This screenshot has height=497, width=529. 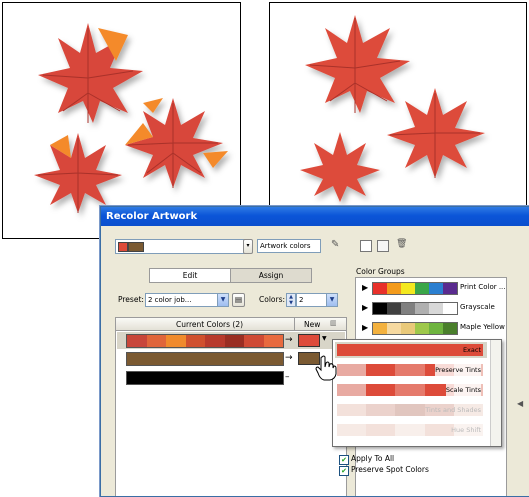 I want to click on color-row-red: → ▼, so click(x=231, y=340).